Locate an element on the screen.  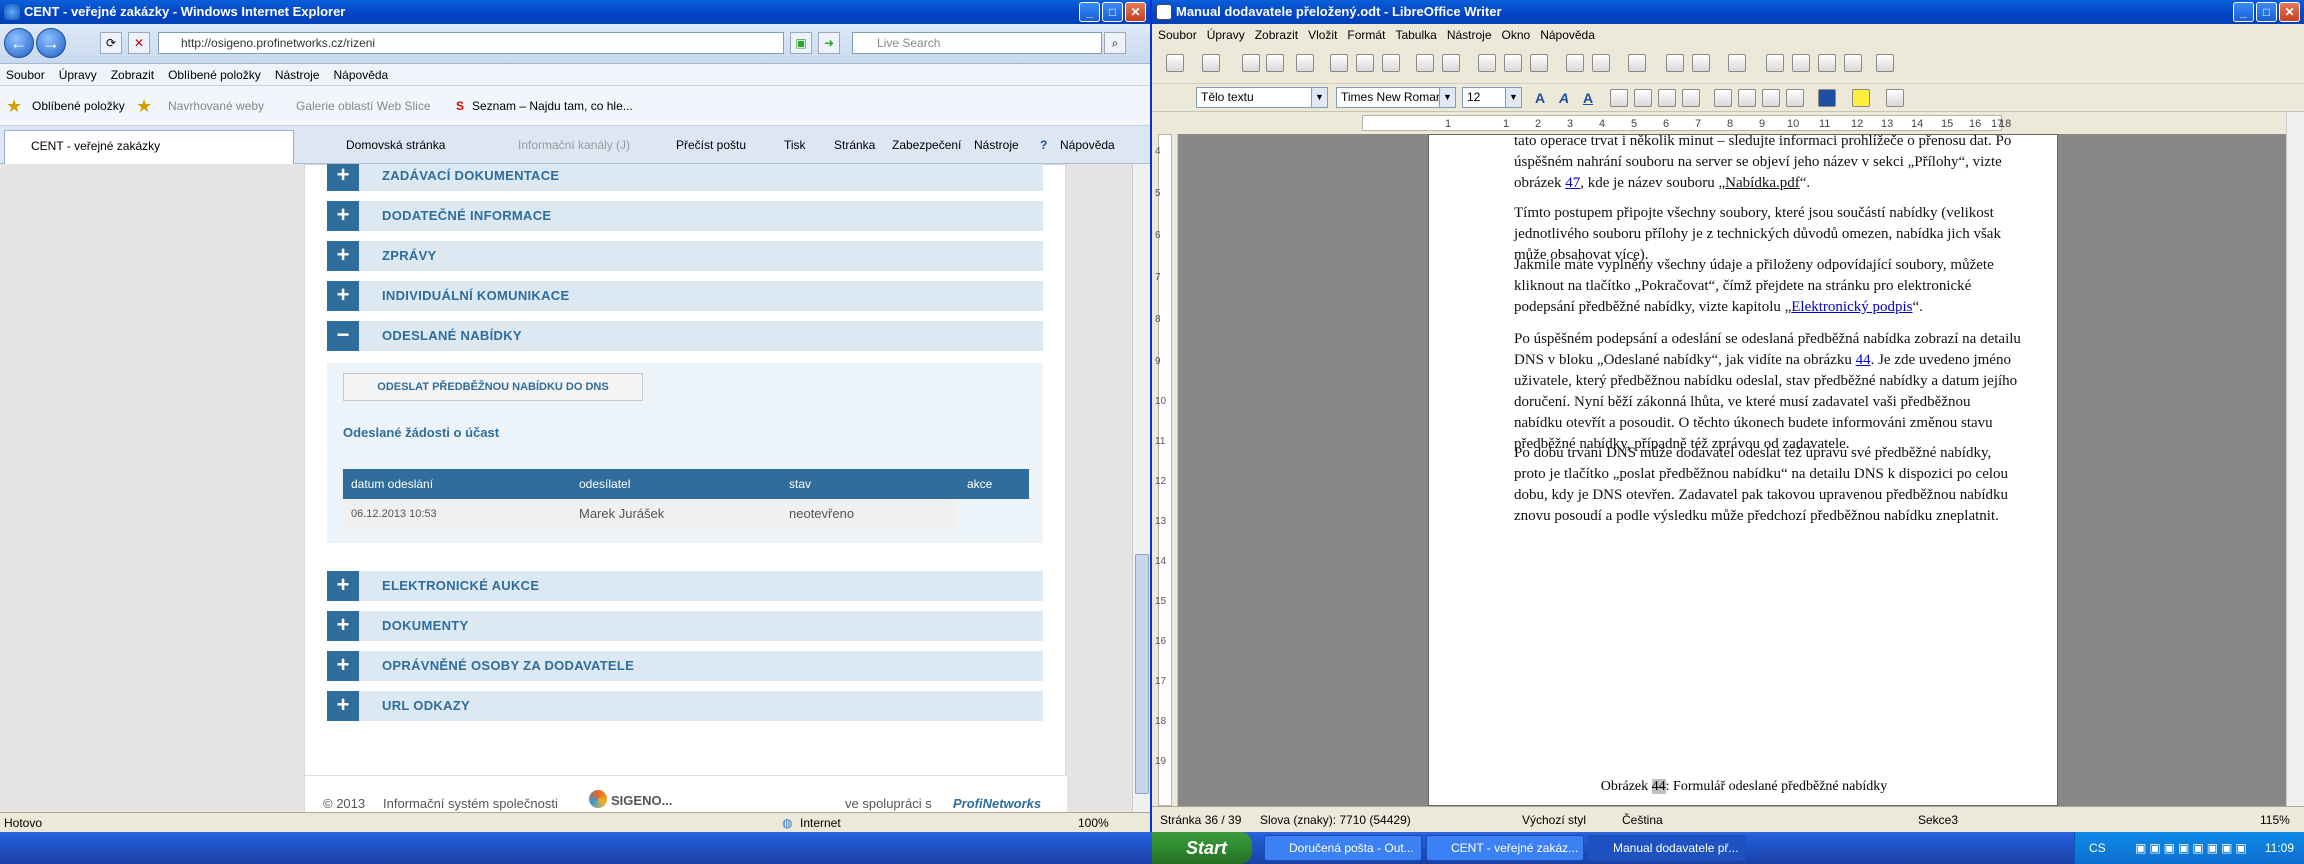
email-icon is located at coordinates (1275, 63).